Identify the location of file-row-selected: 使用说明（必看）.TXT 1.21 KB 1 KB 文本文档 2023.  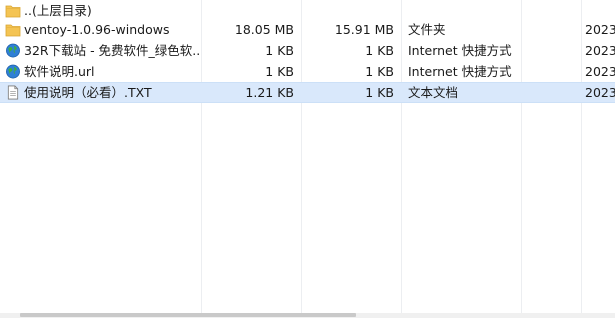
(307, 92).